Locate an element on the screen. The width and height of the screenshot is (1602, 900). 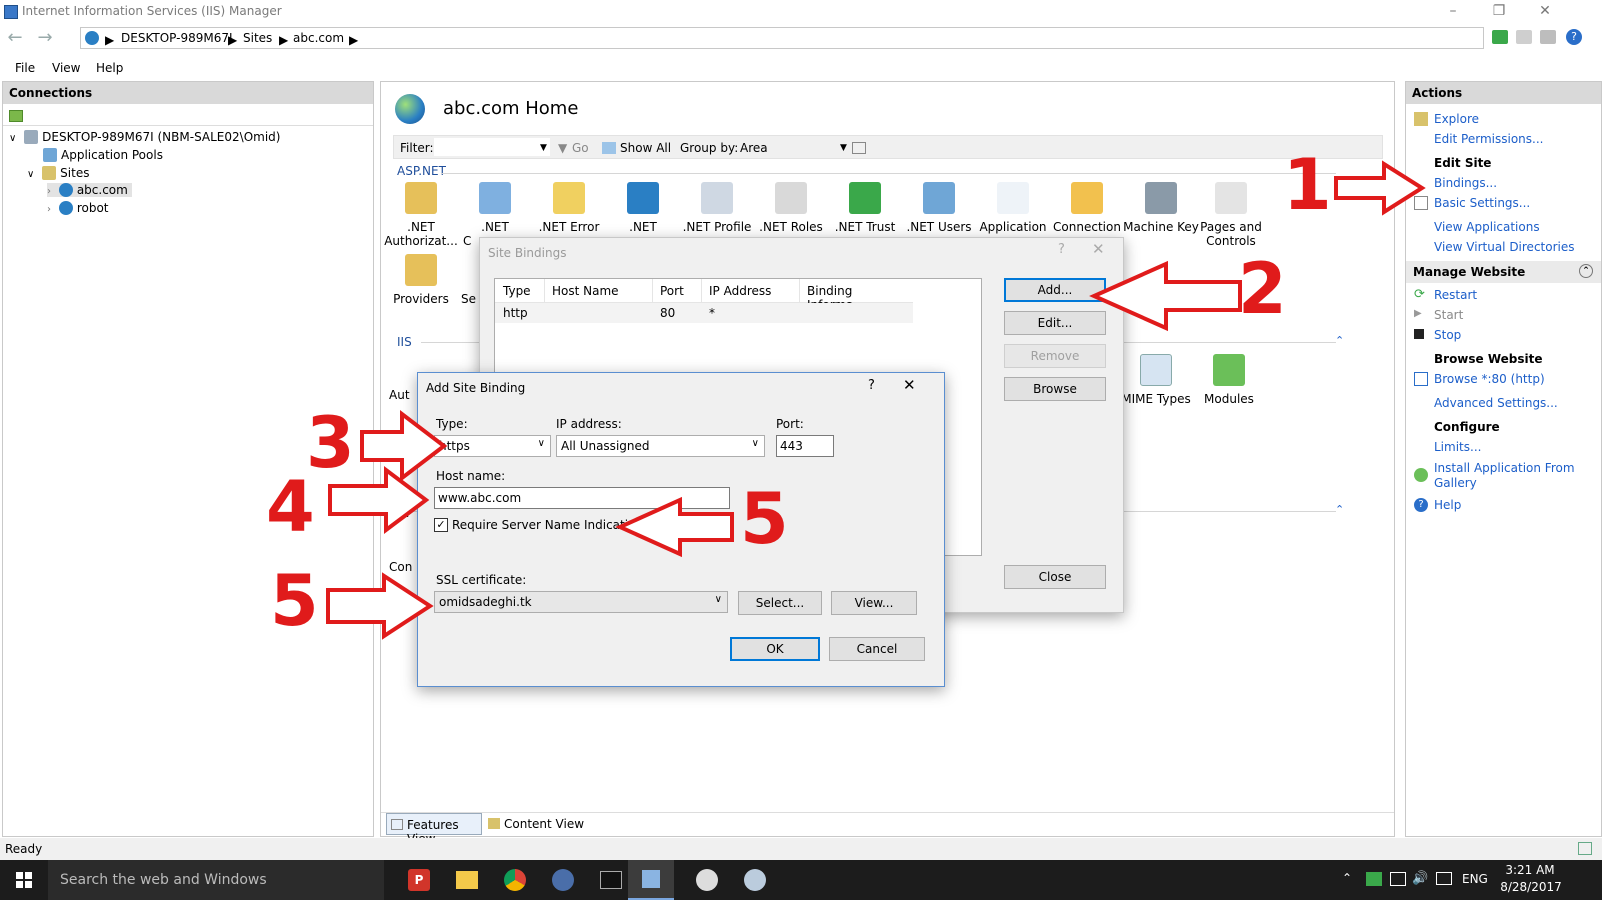
ip-select: All Unassigned ∨ is located at coordinates (660, 446).